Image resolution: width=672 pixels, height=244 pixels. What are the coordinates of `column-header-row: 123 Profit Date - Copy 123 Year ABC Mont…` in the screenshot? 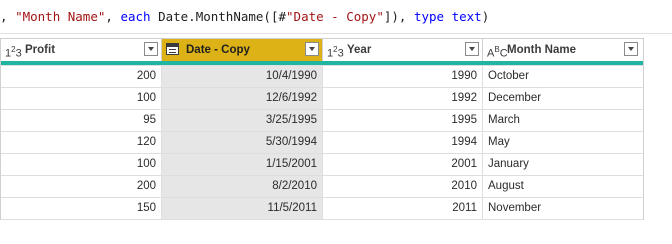 It's located at (322, 49).